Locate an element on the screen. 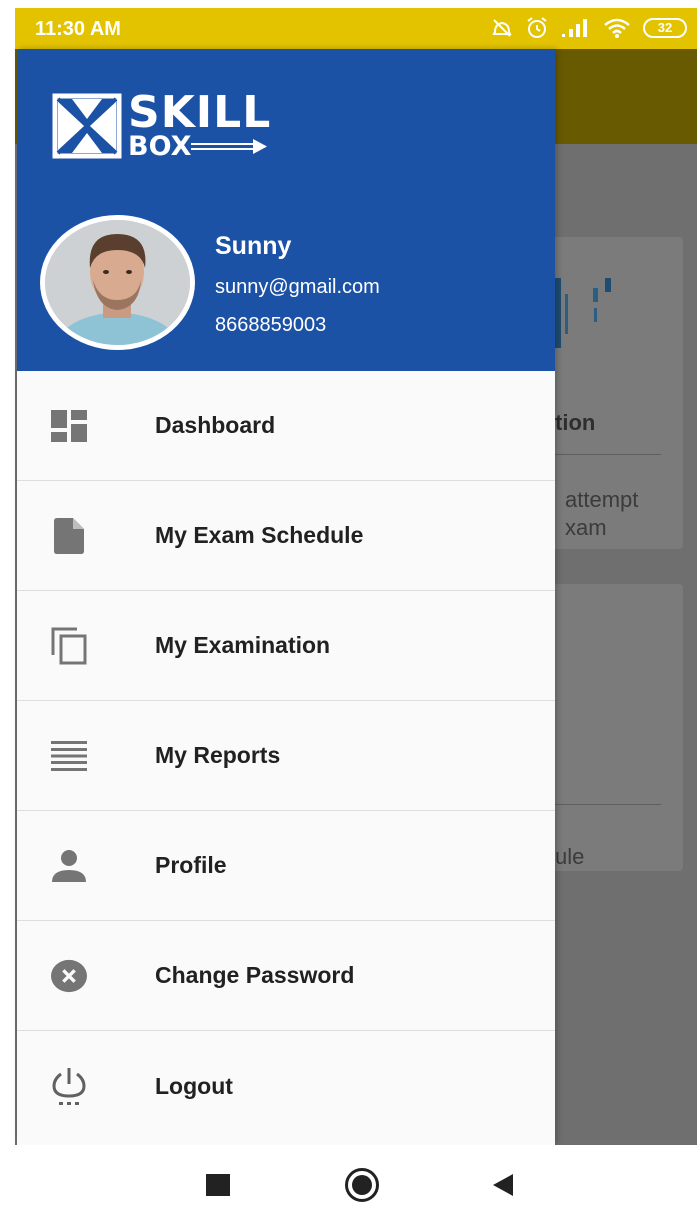 This screenshot has height=1222, width=697. wifi-icon is located at coordinates (617, 28).